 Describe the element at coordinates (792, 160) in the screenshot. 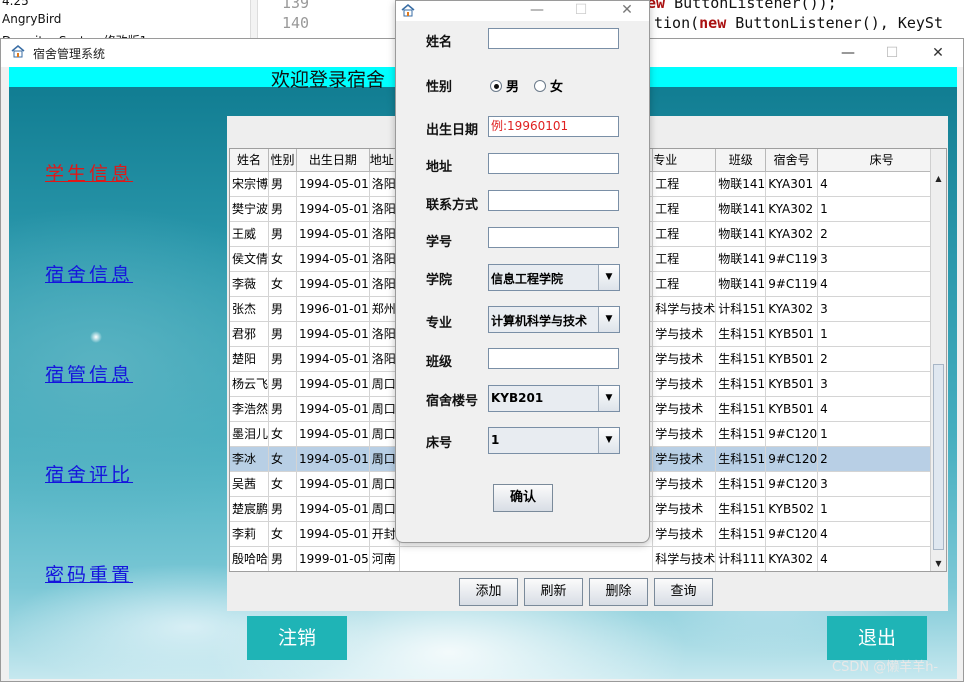

I see `col-header-dorm: 宿舍号` at that location.